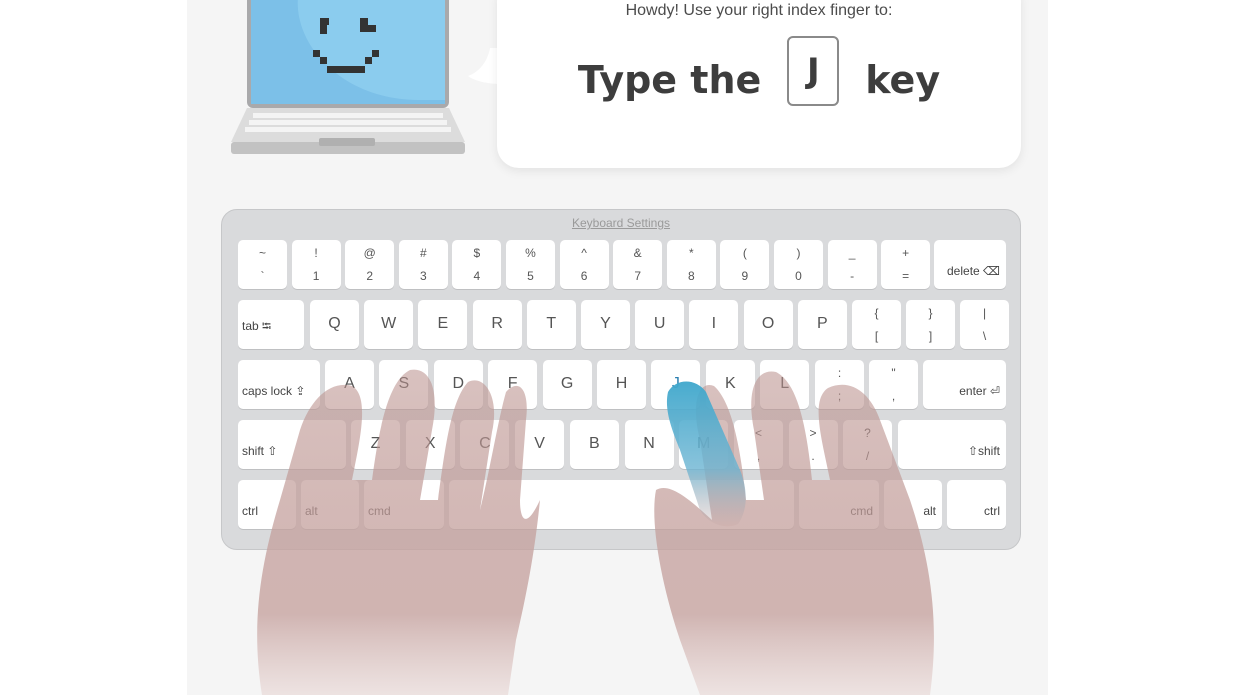 The image size is (1235, 695). I want to click on key-alt-right: alt, so click(913, 504).